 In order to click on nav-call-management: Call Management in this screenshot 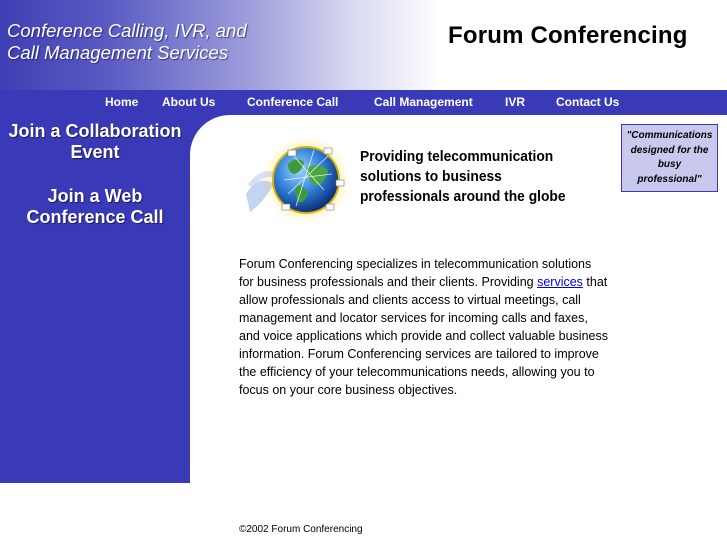, I will do `click(423, 102)`.